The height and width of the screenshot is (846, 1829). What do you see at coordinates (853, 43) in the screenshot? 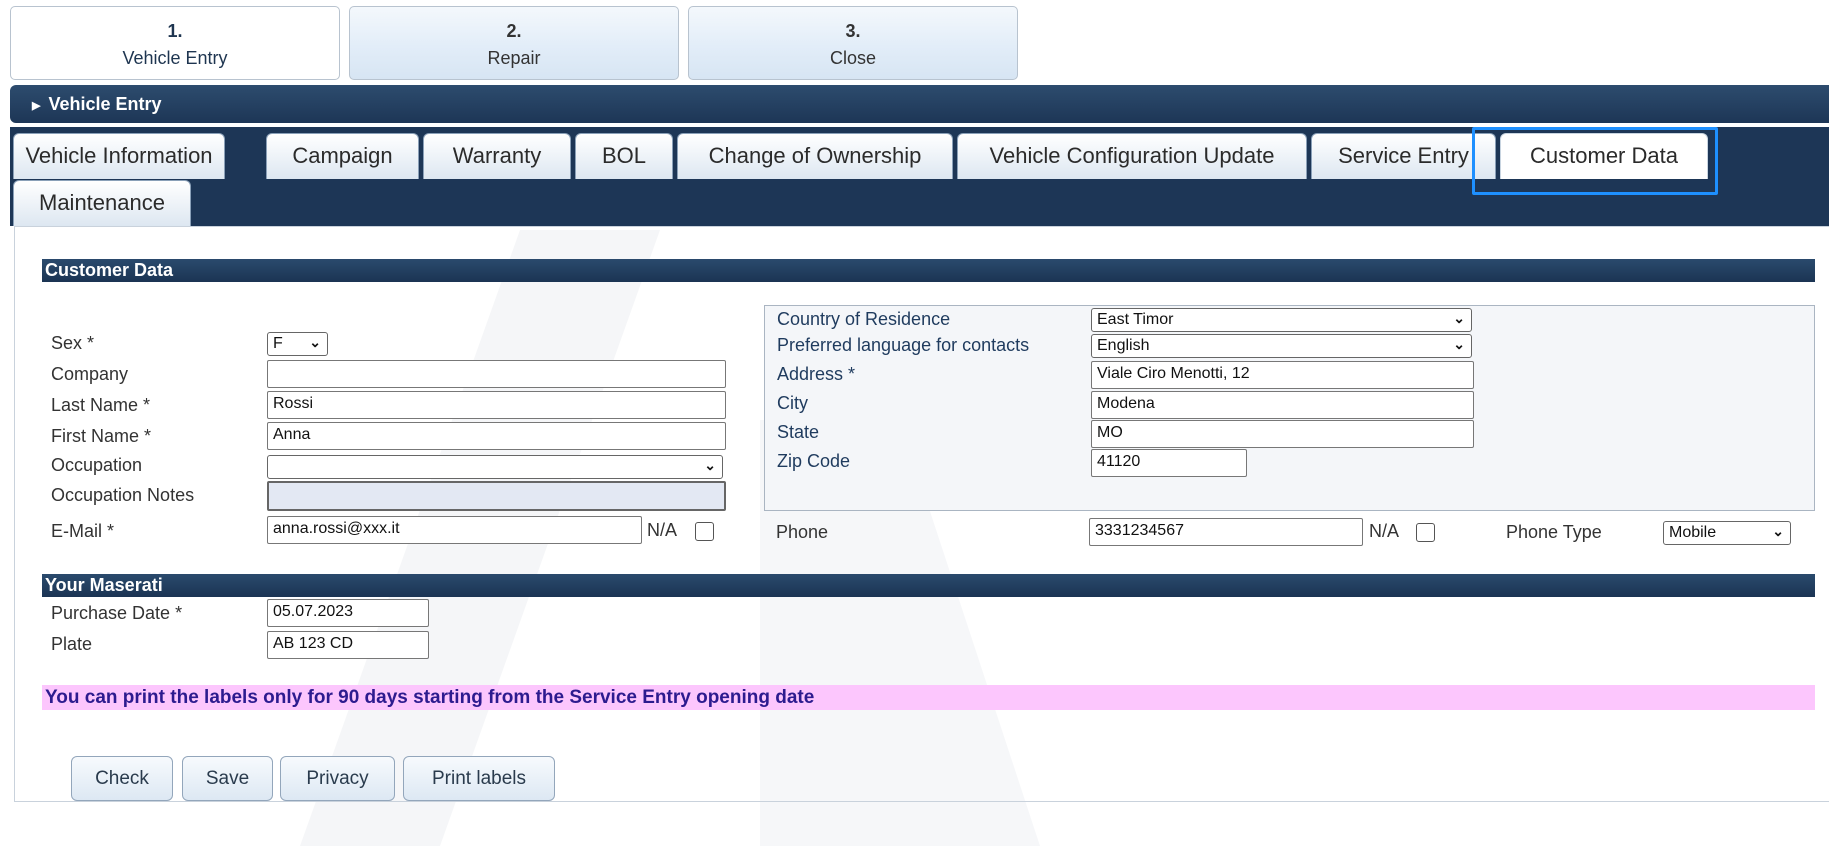
I see `step-close: 3. Close` at bounding box center [853, 43].